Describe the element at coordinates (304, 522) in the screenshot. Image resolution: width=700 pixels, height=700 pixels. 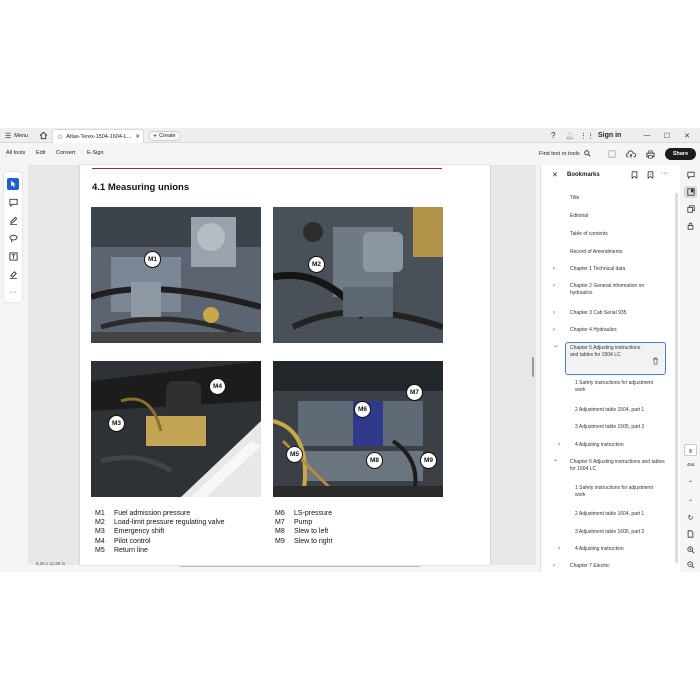
I see `legend-item: M7 Pump` at that location.